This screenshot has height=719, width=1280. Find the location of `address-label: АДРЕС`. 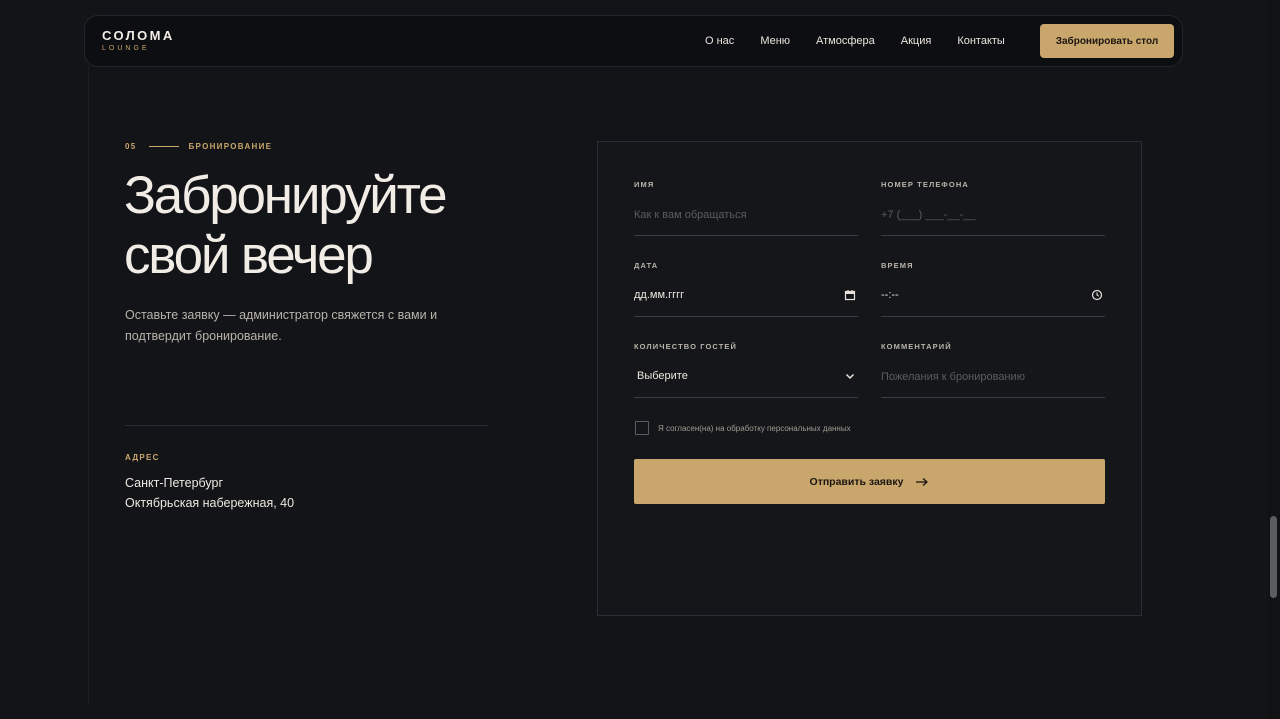

address-label: АДРЕС is located at coordinates (142, 457).